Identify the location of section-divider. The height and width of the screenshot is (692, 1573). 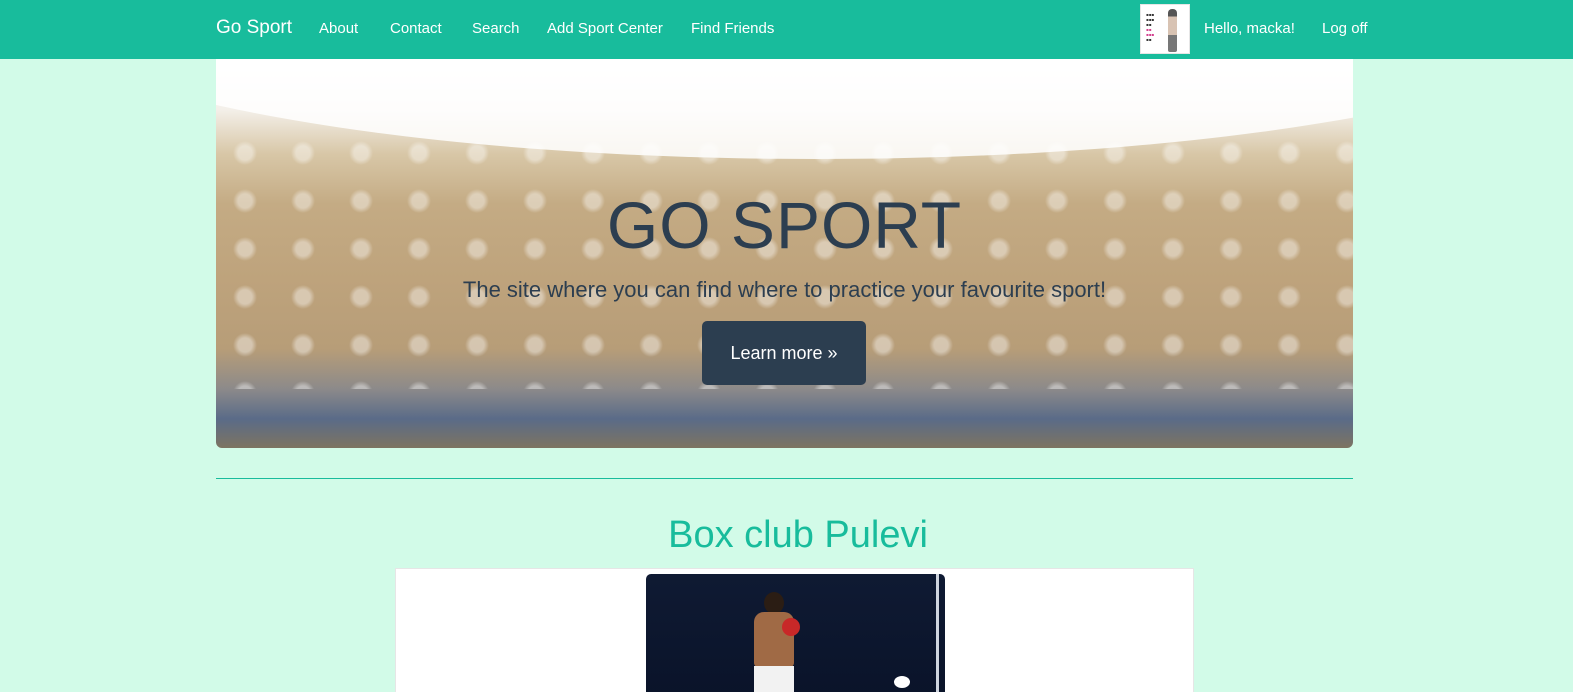
(784, 478).